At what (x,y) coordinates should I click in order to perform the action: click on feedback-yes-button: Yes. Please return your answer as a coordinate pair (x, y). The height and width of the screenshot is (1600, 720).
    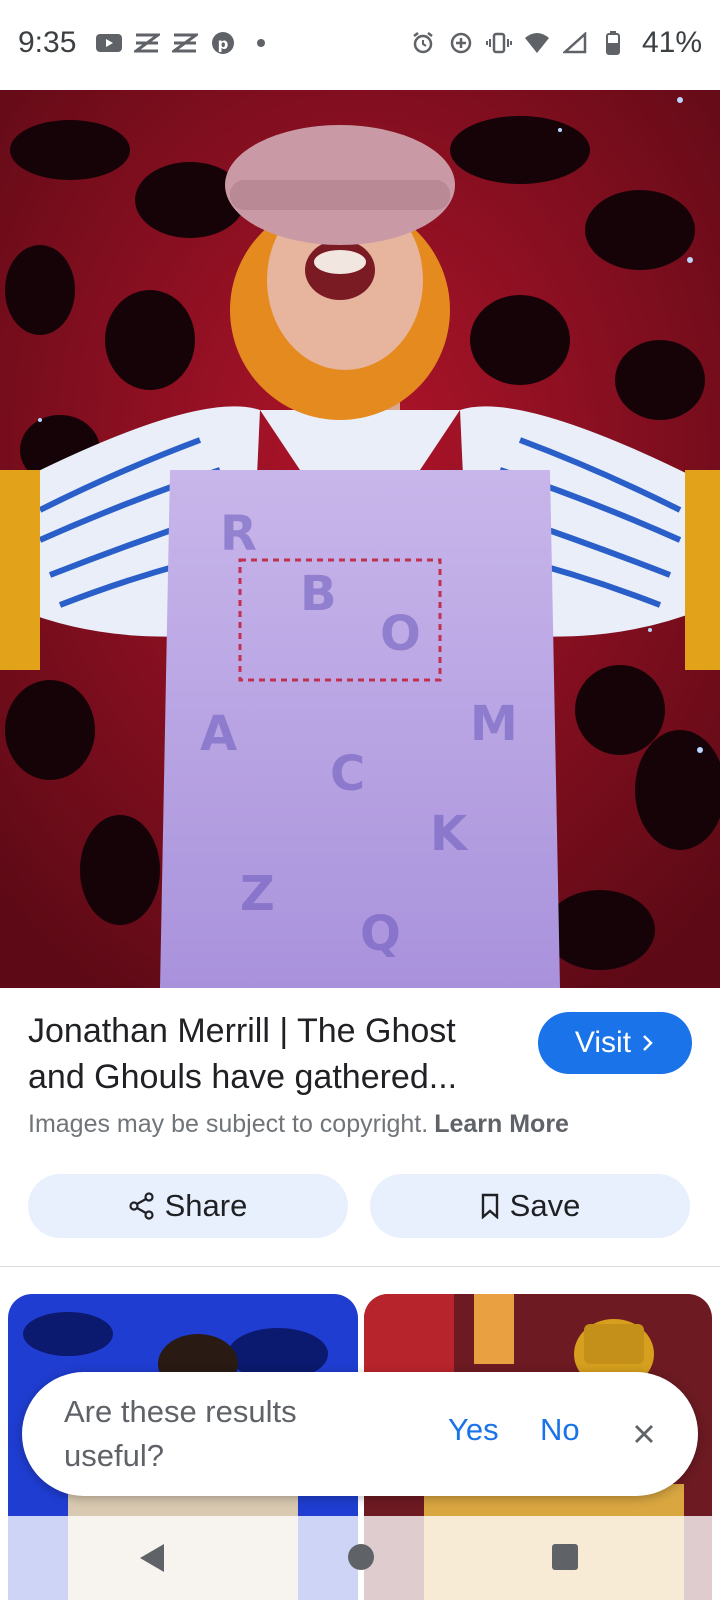
    Looking at the image, I should click on (473, 1430).